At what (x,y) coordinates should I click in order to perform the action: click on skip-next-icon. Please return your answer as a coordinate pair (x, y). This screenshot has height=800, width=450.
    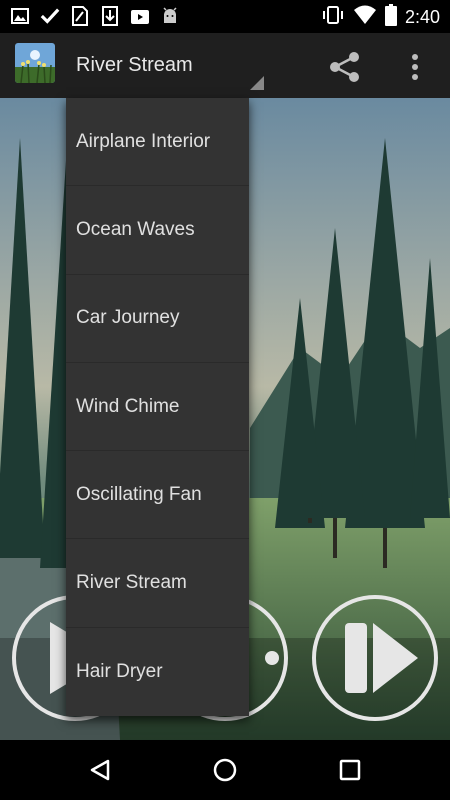
    Looking at the image, I should click on (381, 658).